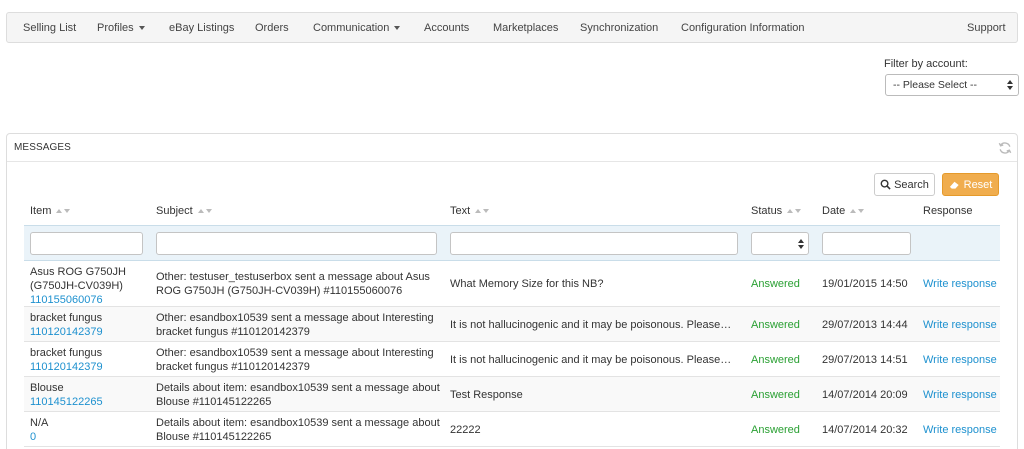 Image resolution: width=1024 pixels, height=449 pixels. I want to click on search-button: Search, so click(904, 184).